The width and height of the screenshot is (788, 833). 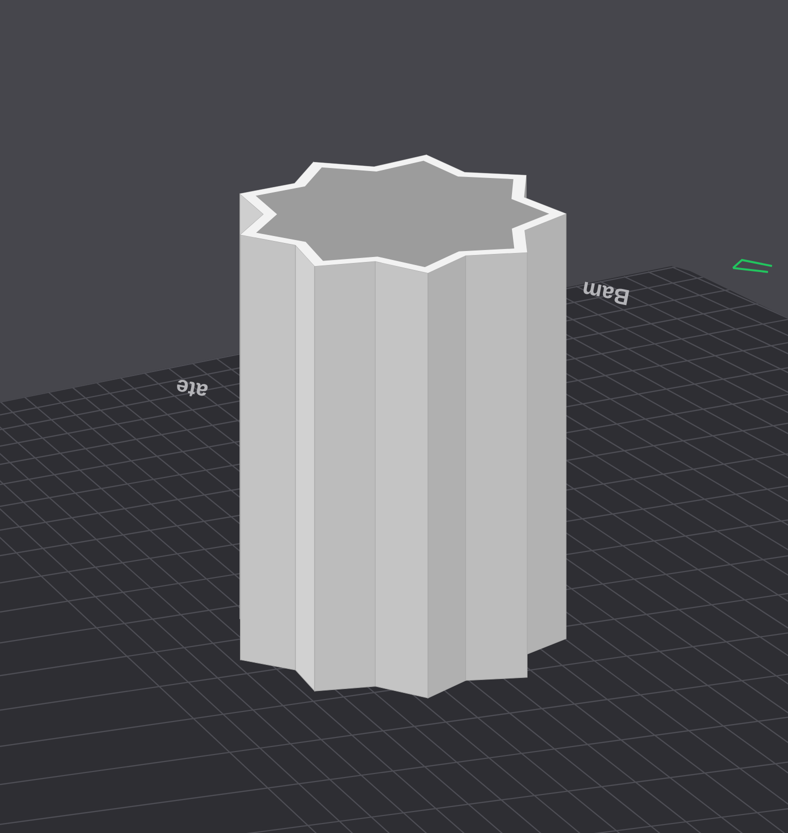 I want to click on plate-label: ate, so click(x=192, y=389).